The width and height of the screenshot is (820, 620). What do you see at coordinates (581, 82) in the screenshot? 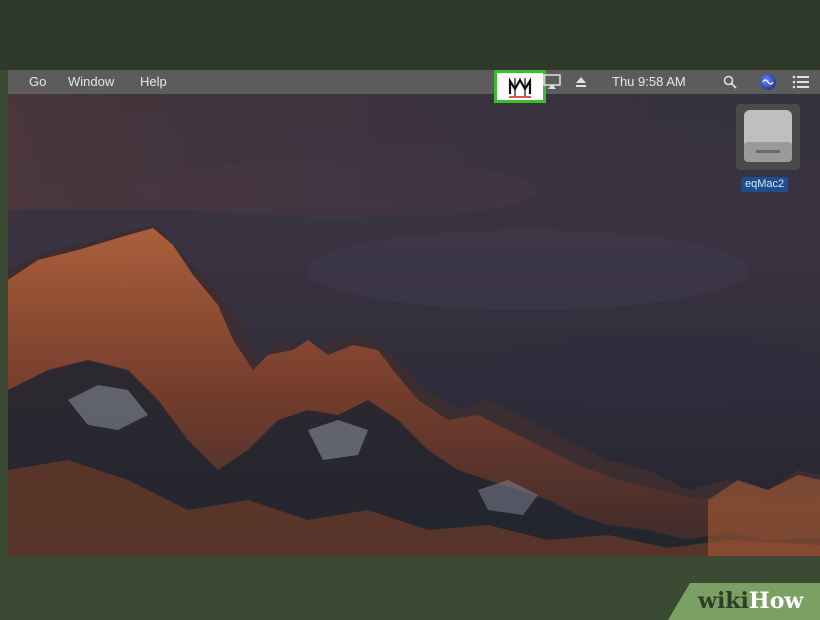
I see `eject-icon` at bounding box center [581, 82].